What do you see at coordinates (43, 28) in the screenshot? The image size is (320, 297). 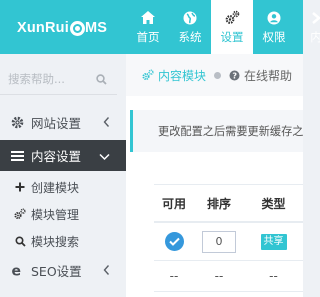 I see `logo-text-part1: XunRui` at bounding box center [43, 28].